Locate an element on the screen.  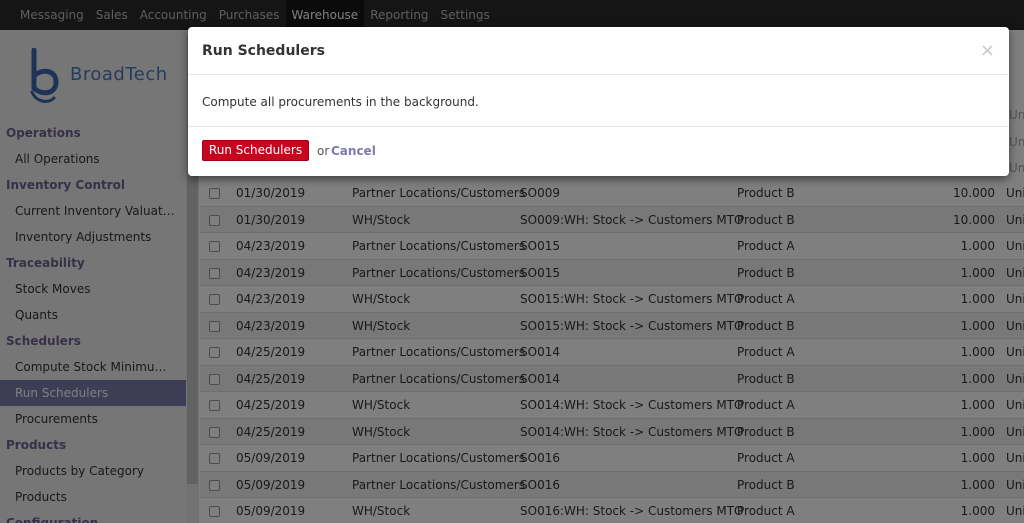
cancel-link: Cancel is located at coordinates (353, 151).